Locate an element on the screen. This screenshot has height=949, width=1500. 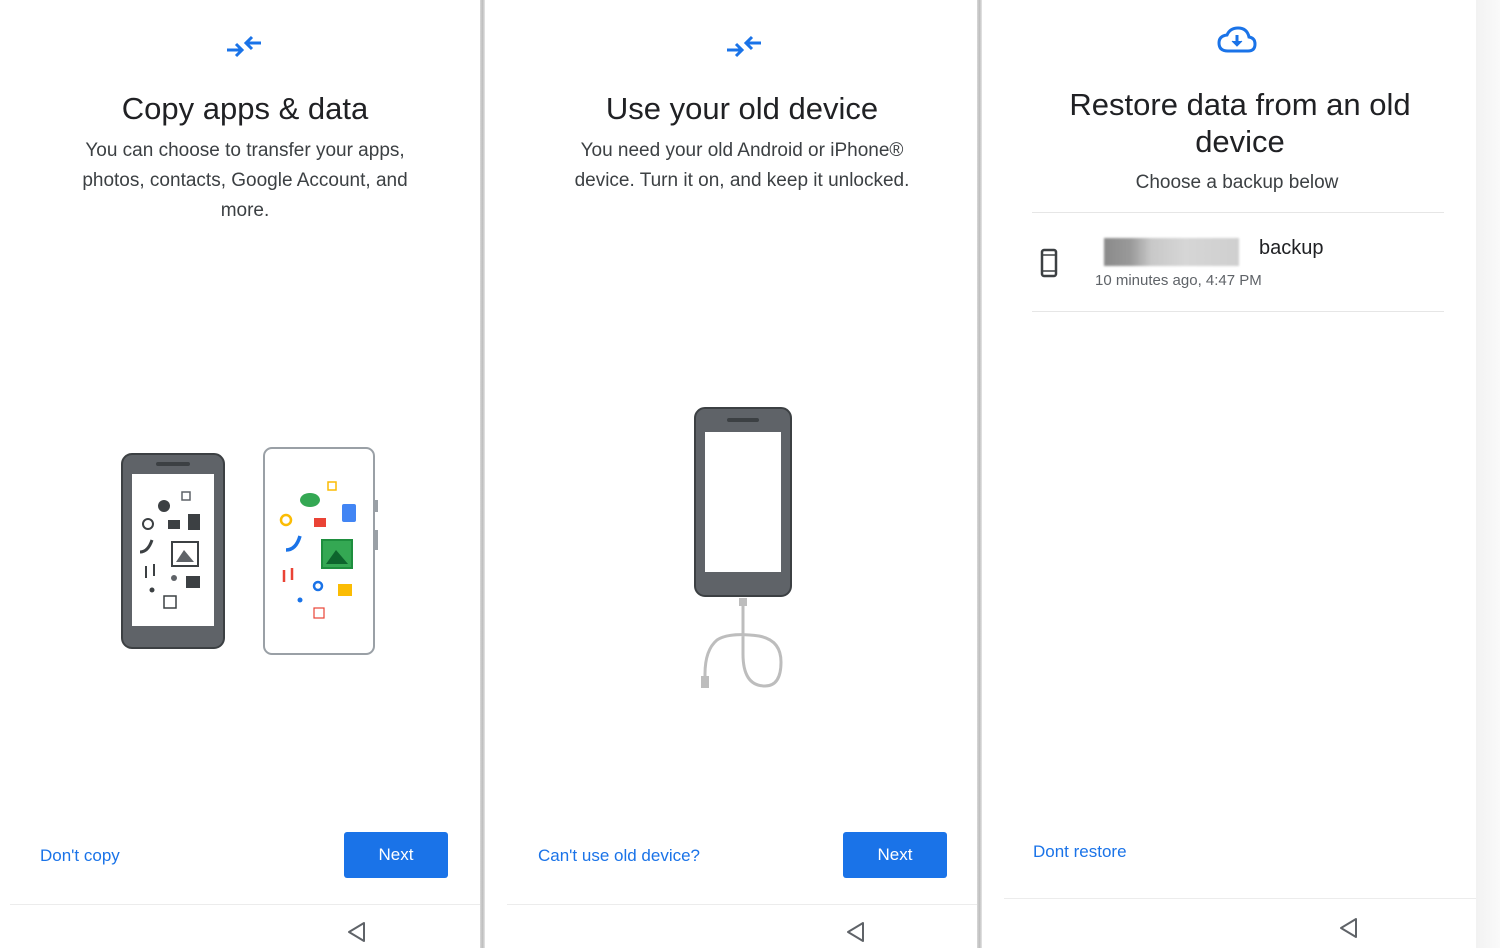
phone-with-cable-illustration is located at coordinates (743, 547).